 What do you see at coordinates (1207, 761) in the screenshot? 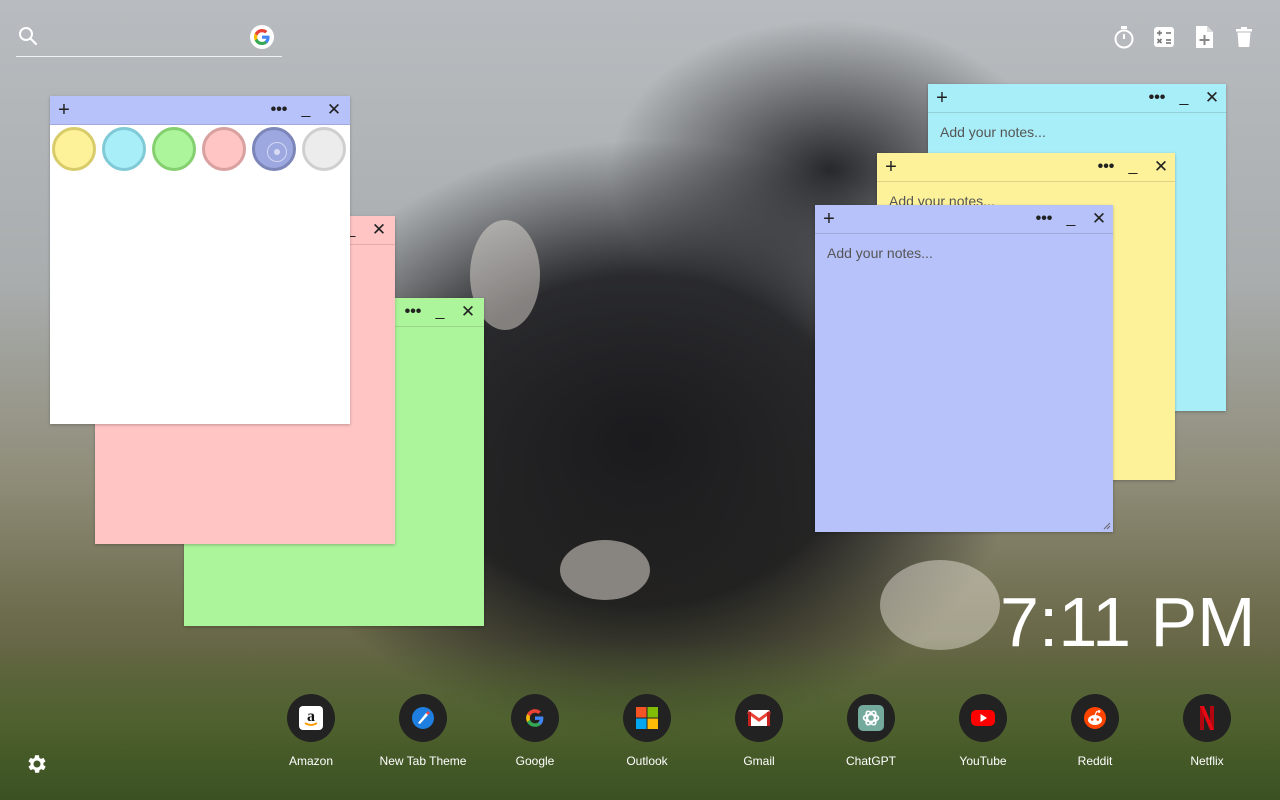
I see `shortcut-label: Netflix` at bounding box center [1207, 761].